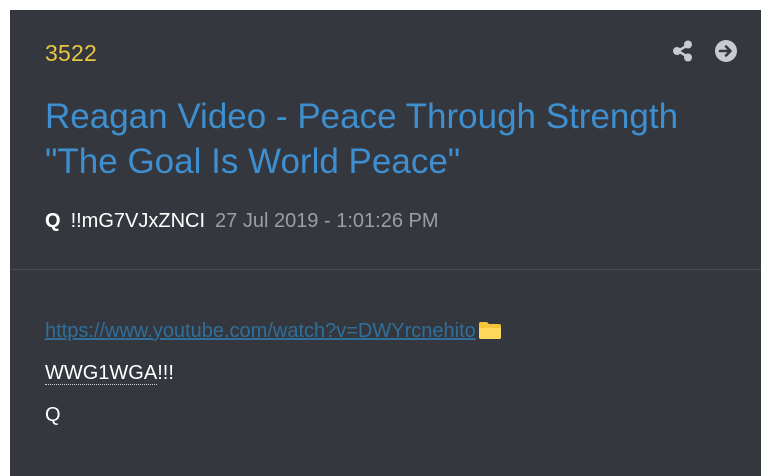 The height and width of the screenshot is (476, 761). I want to click on folder-icon, so click(490, 326).